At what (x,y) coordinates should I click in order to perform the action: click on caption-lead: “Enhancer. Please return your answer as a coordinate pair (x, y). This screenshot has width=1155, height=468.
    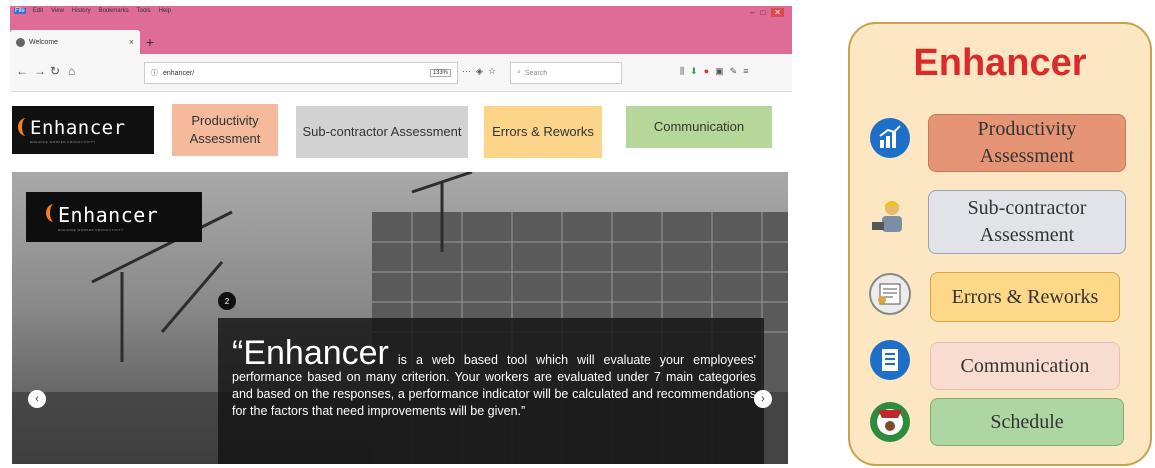
    Looking at the image, I should click on (310, 353).